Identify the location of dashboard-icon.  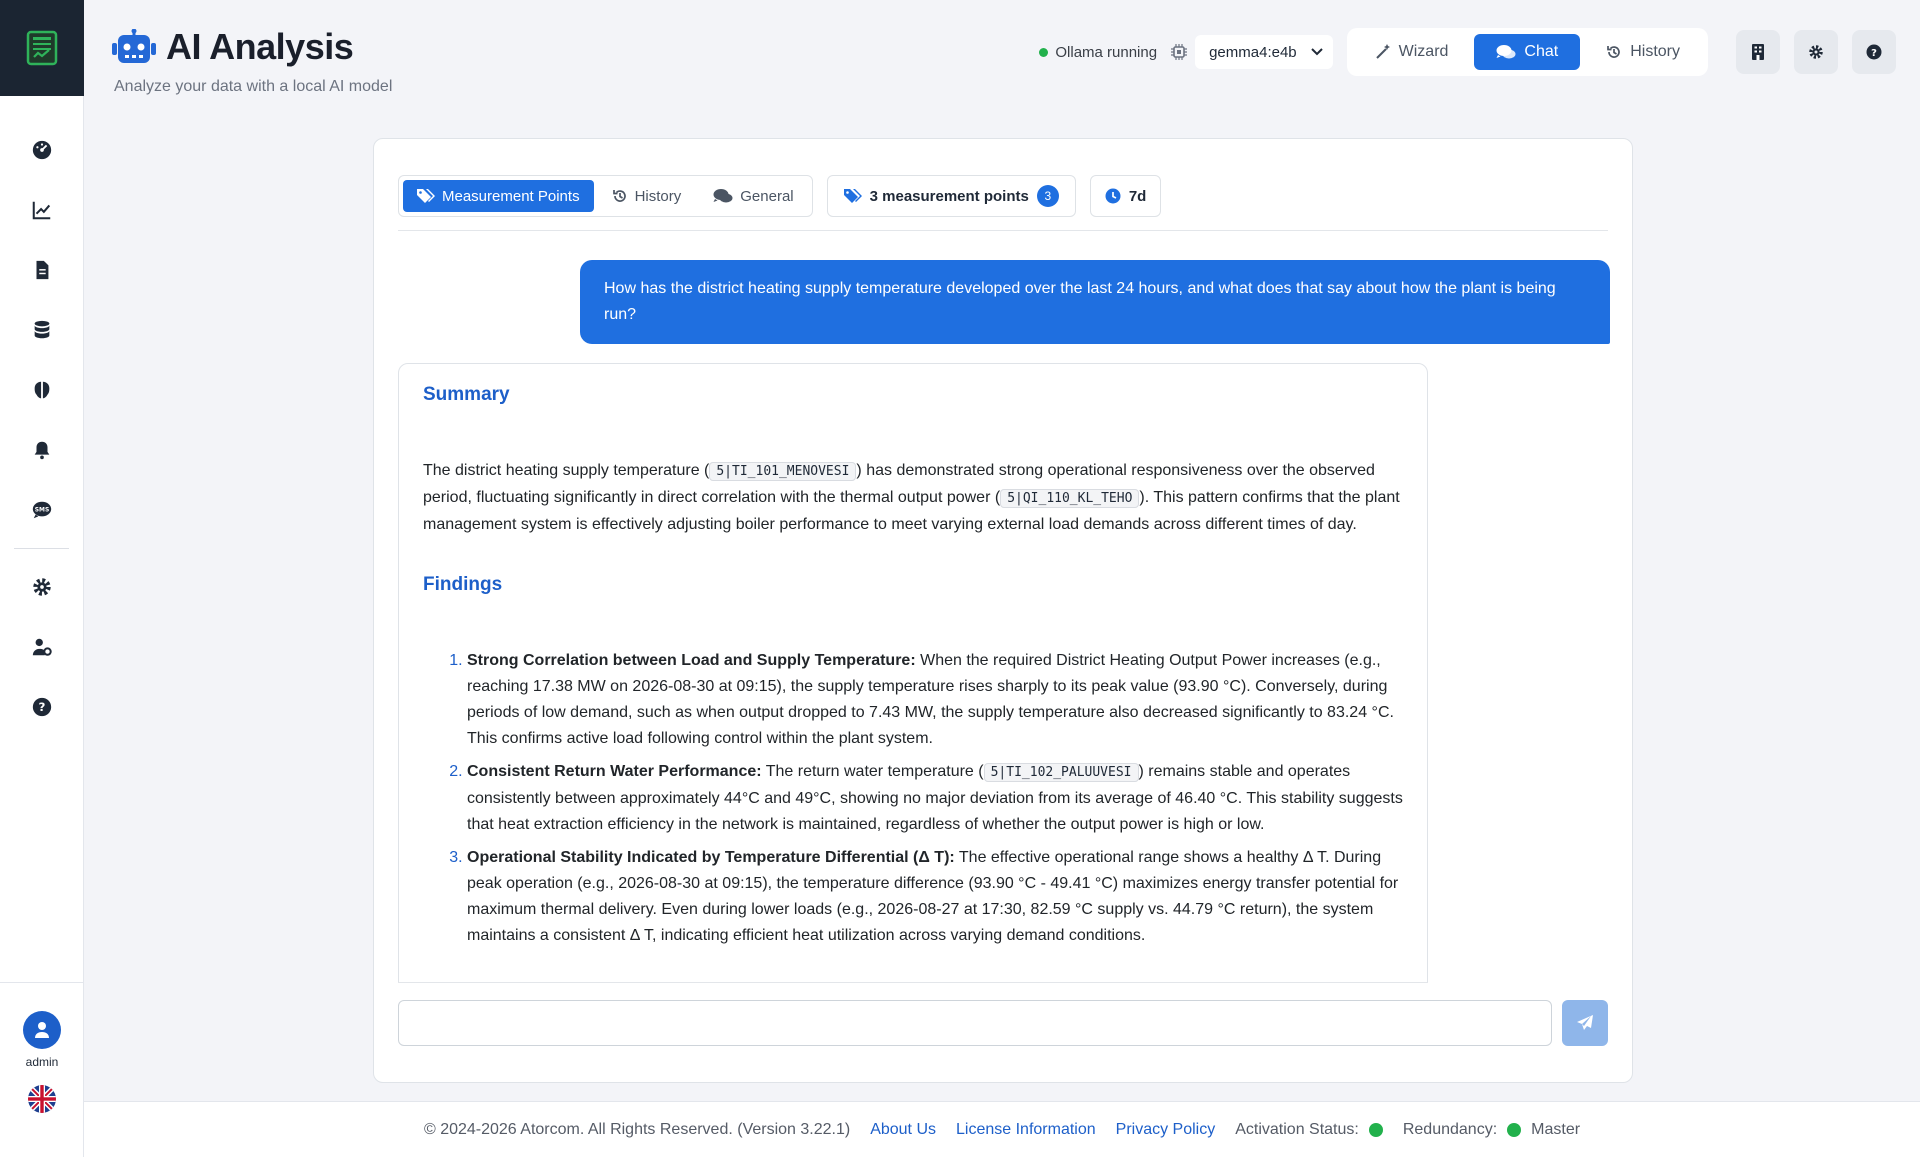
(41, 150).